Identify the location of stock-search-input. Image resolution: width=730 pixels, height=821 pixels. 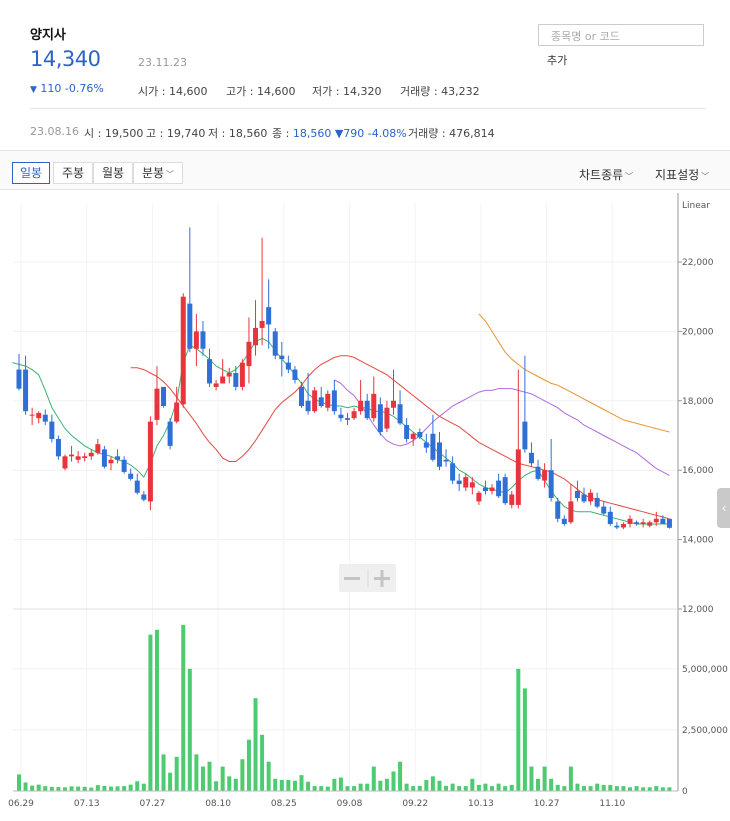
(621, 36).